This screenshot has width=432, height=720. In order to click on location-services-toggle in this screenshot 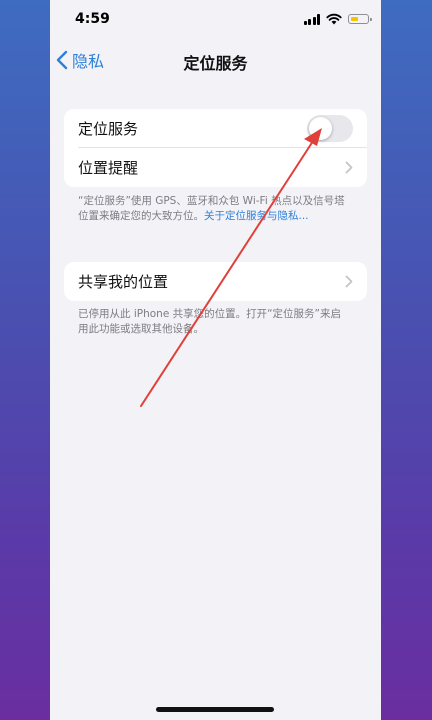, I will do `click(330, 128)`.